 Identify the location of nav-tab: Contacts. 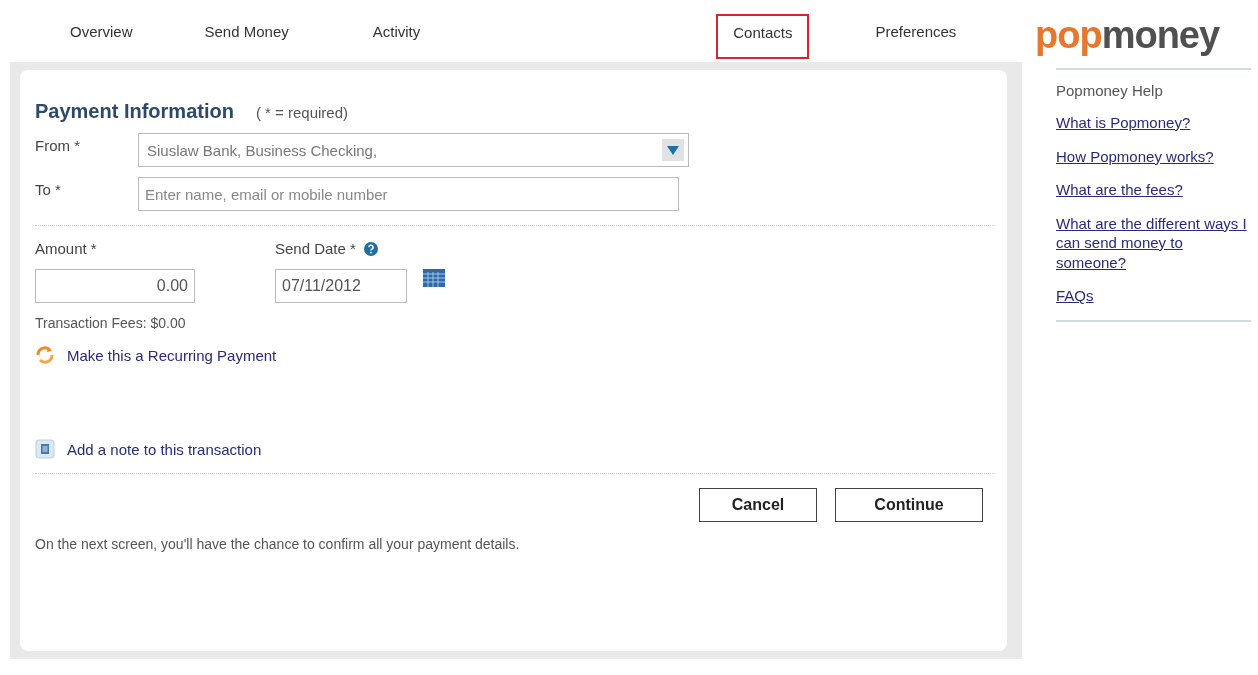
(763, 36).